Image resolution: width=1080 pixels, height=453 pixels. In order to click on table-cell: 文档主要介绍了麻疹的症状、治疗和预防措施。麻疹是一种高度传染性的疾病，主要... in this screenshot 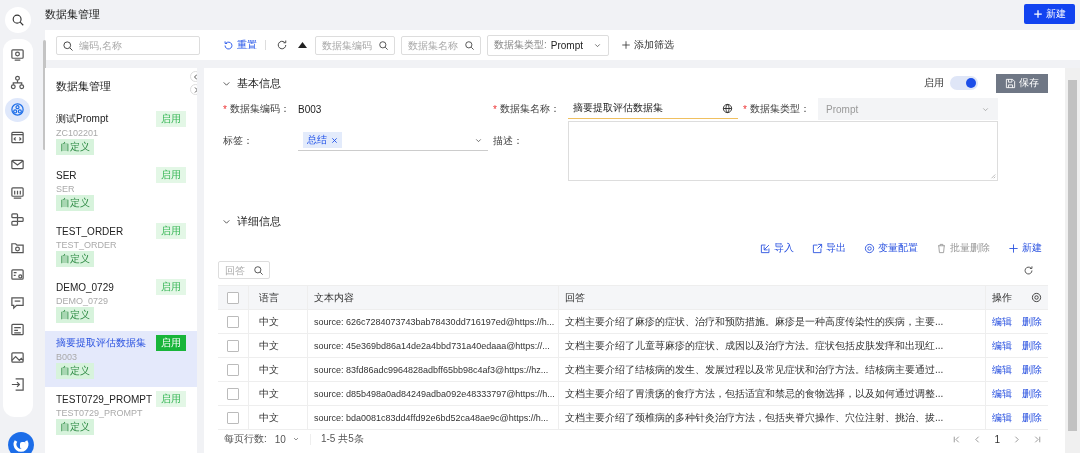, I will do `click(754, 321)`.